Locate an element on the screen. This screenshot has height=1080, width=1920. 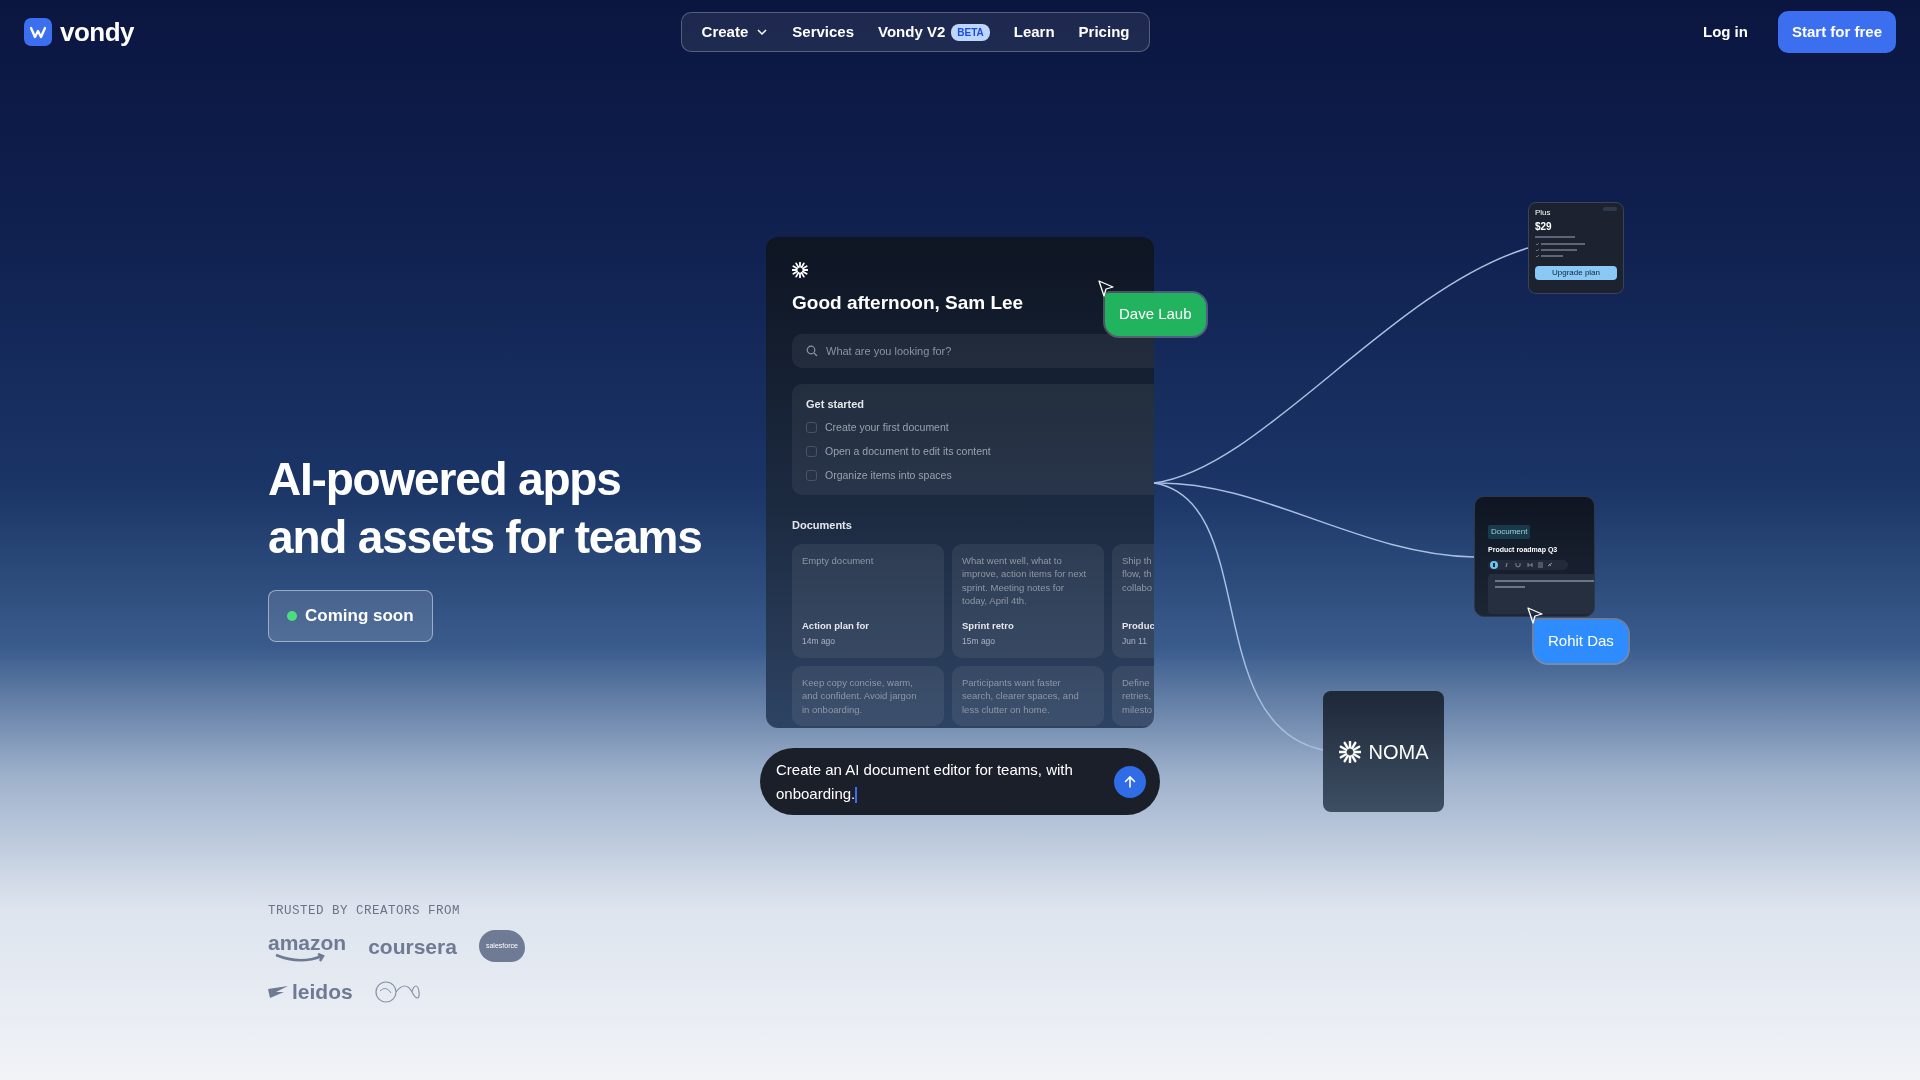
document-time: 14m ago is located at coordinates (819, 641).